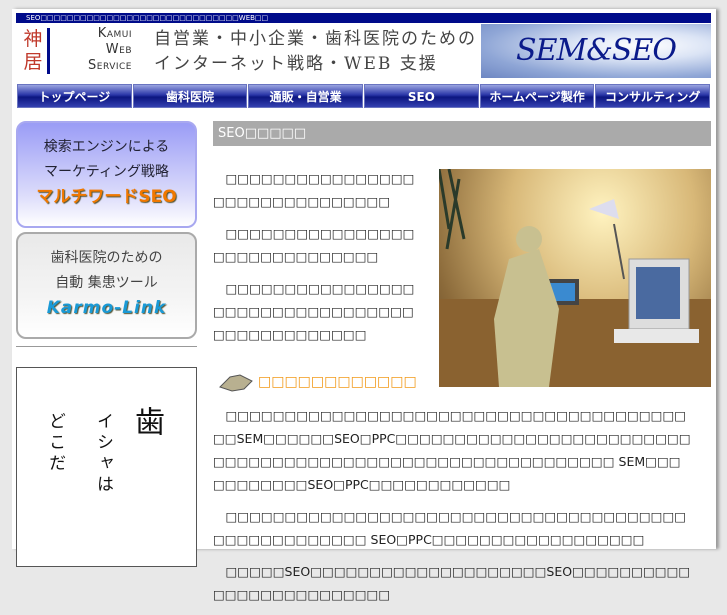 Image resolution: width=727 pixels, height=615 pixels. What do you see at coordinates (33, 51) in the screenshot?
I see `logo-kanji: 神居` at bounding box center [33, 51].